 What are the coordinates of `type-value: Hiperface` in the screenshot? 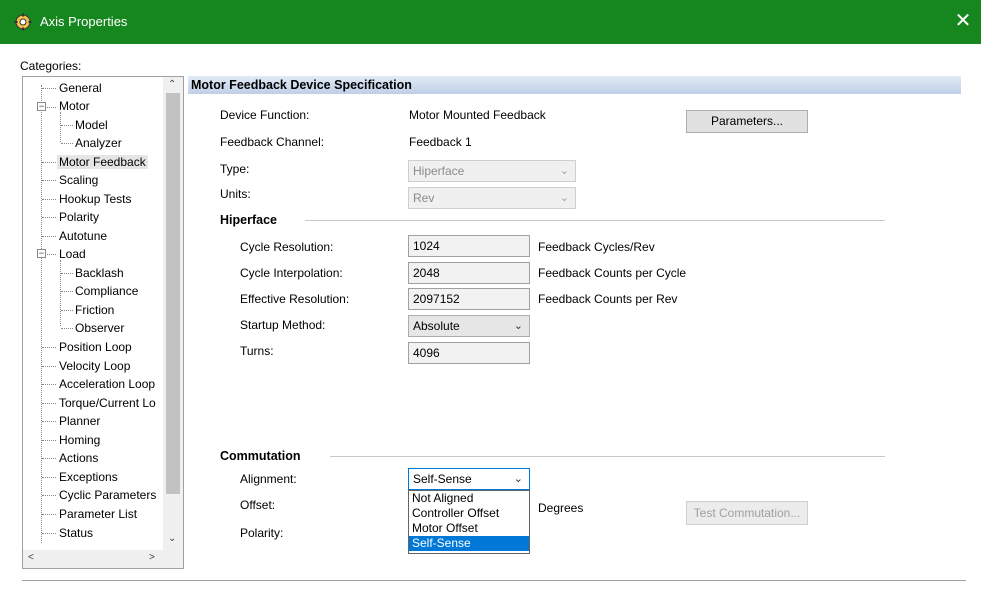 It's located at (439, 171).